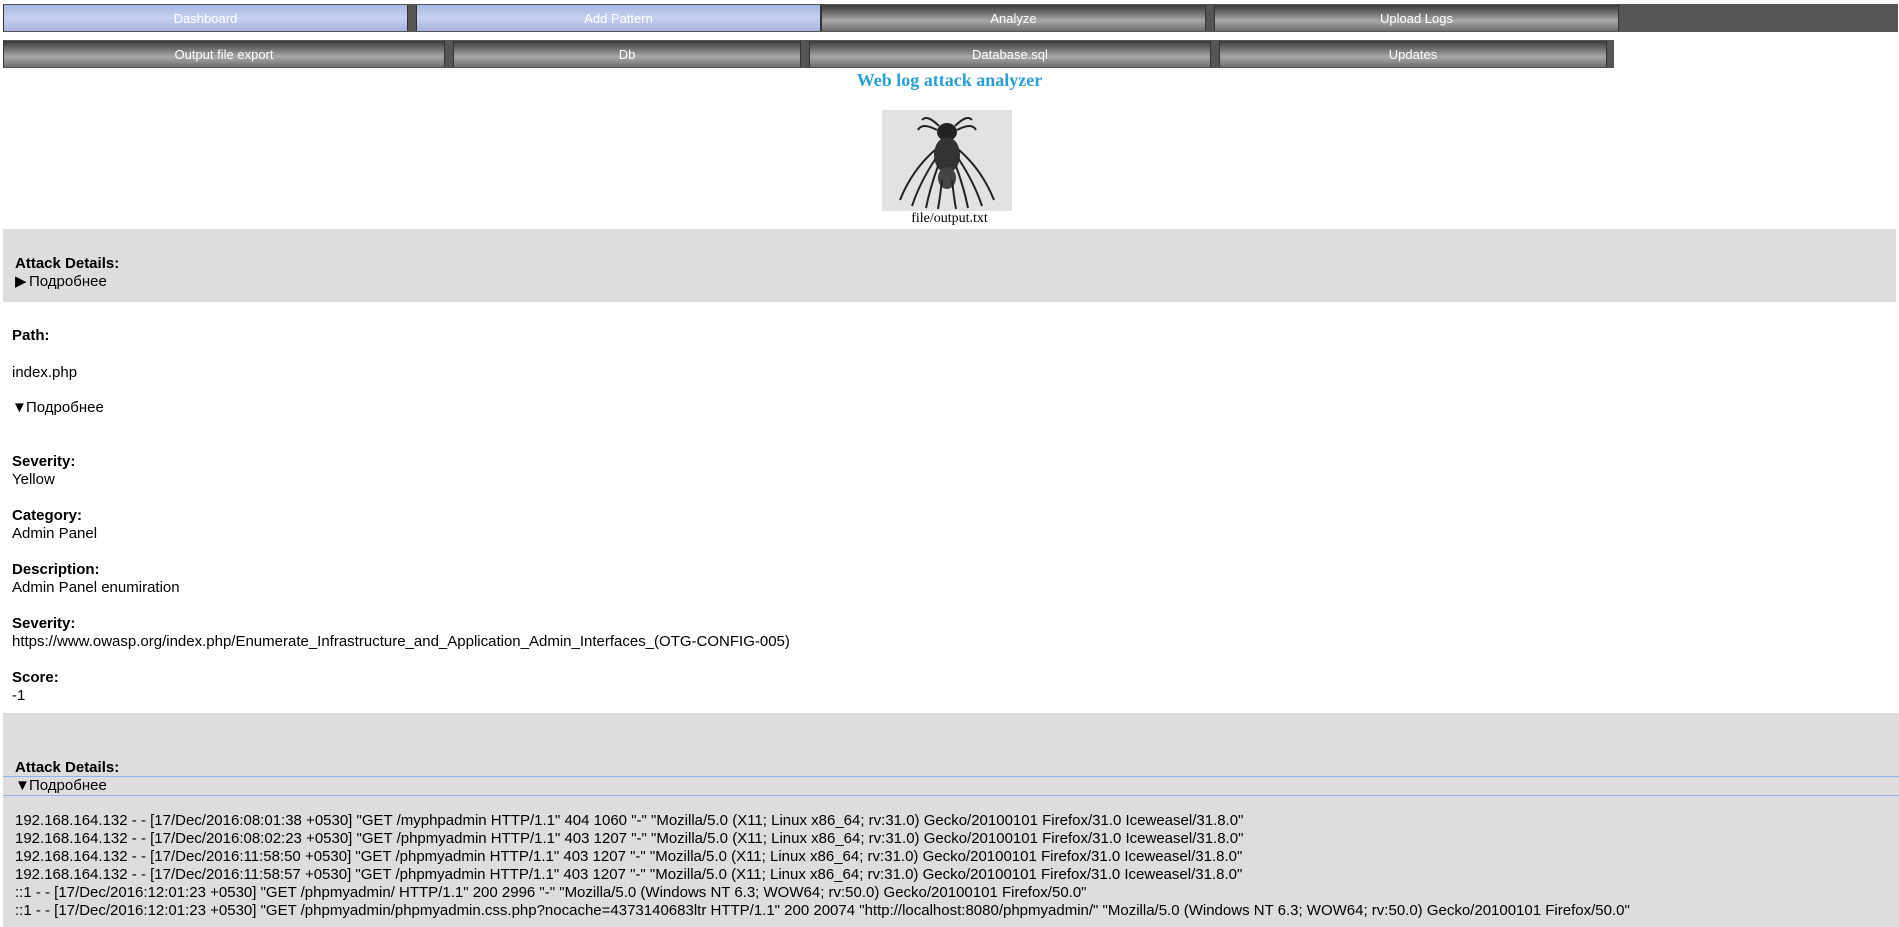 The width and height of the screenshot is (1899, 927). I want to click on details-toggle: ▶ Подробнее, so click(61, 281).